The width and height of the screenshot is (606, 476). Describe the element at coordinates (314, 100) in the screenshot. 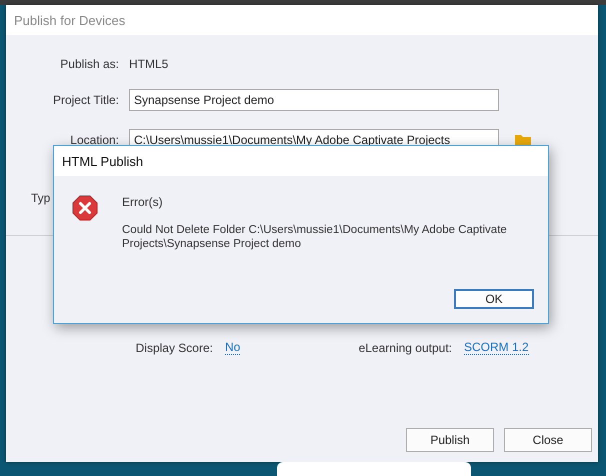

I see `input-field: Synapsense Project demo` at that location.